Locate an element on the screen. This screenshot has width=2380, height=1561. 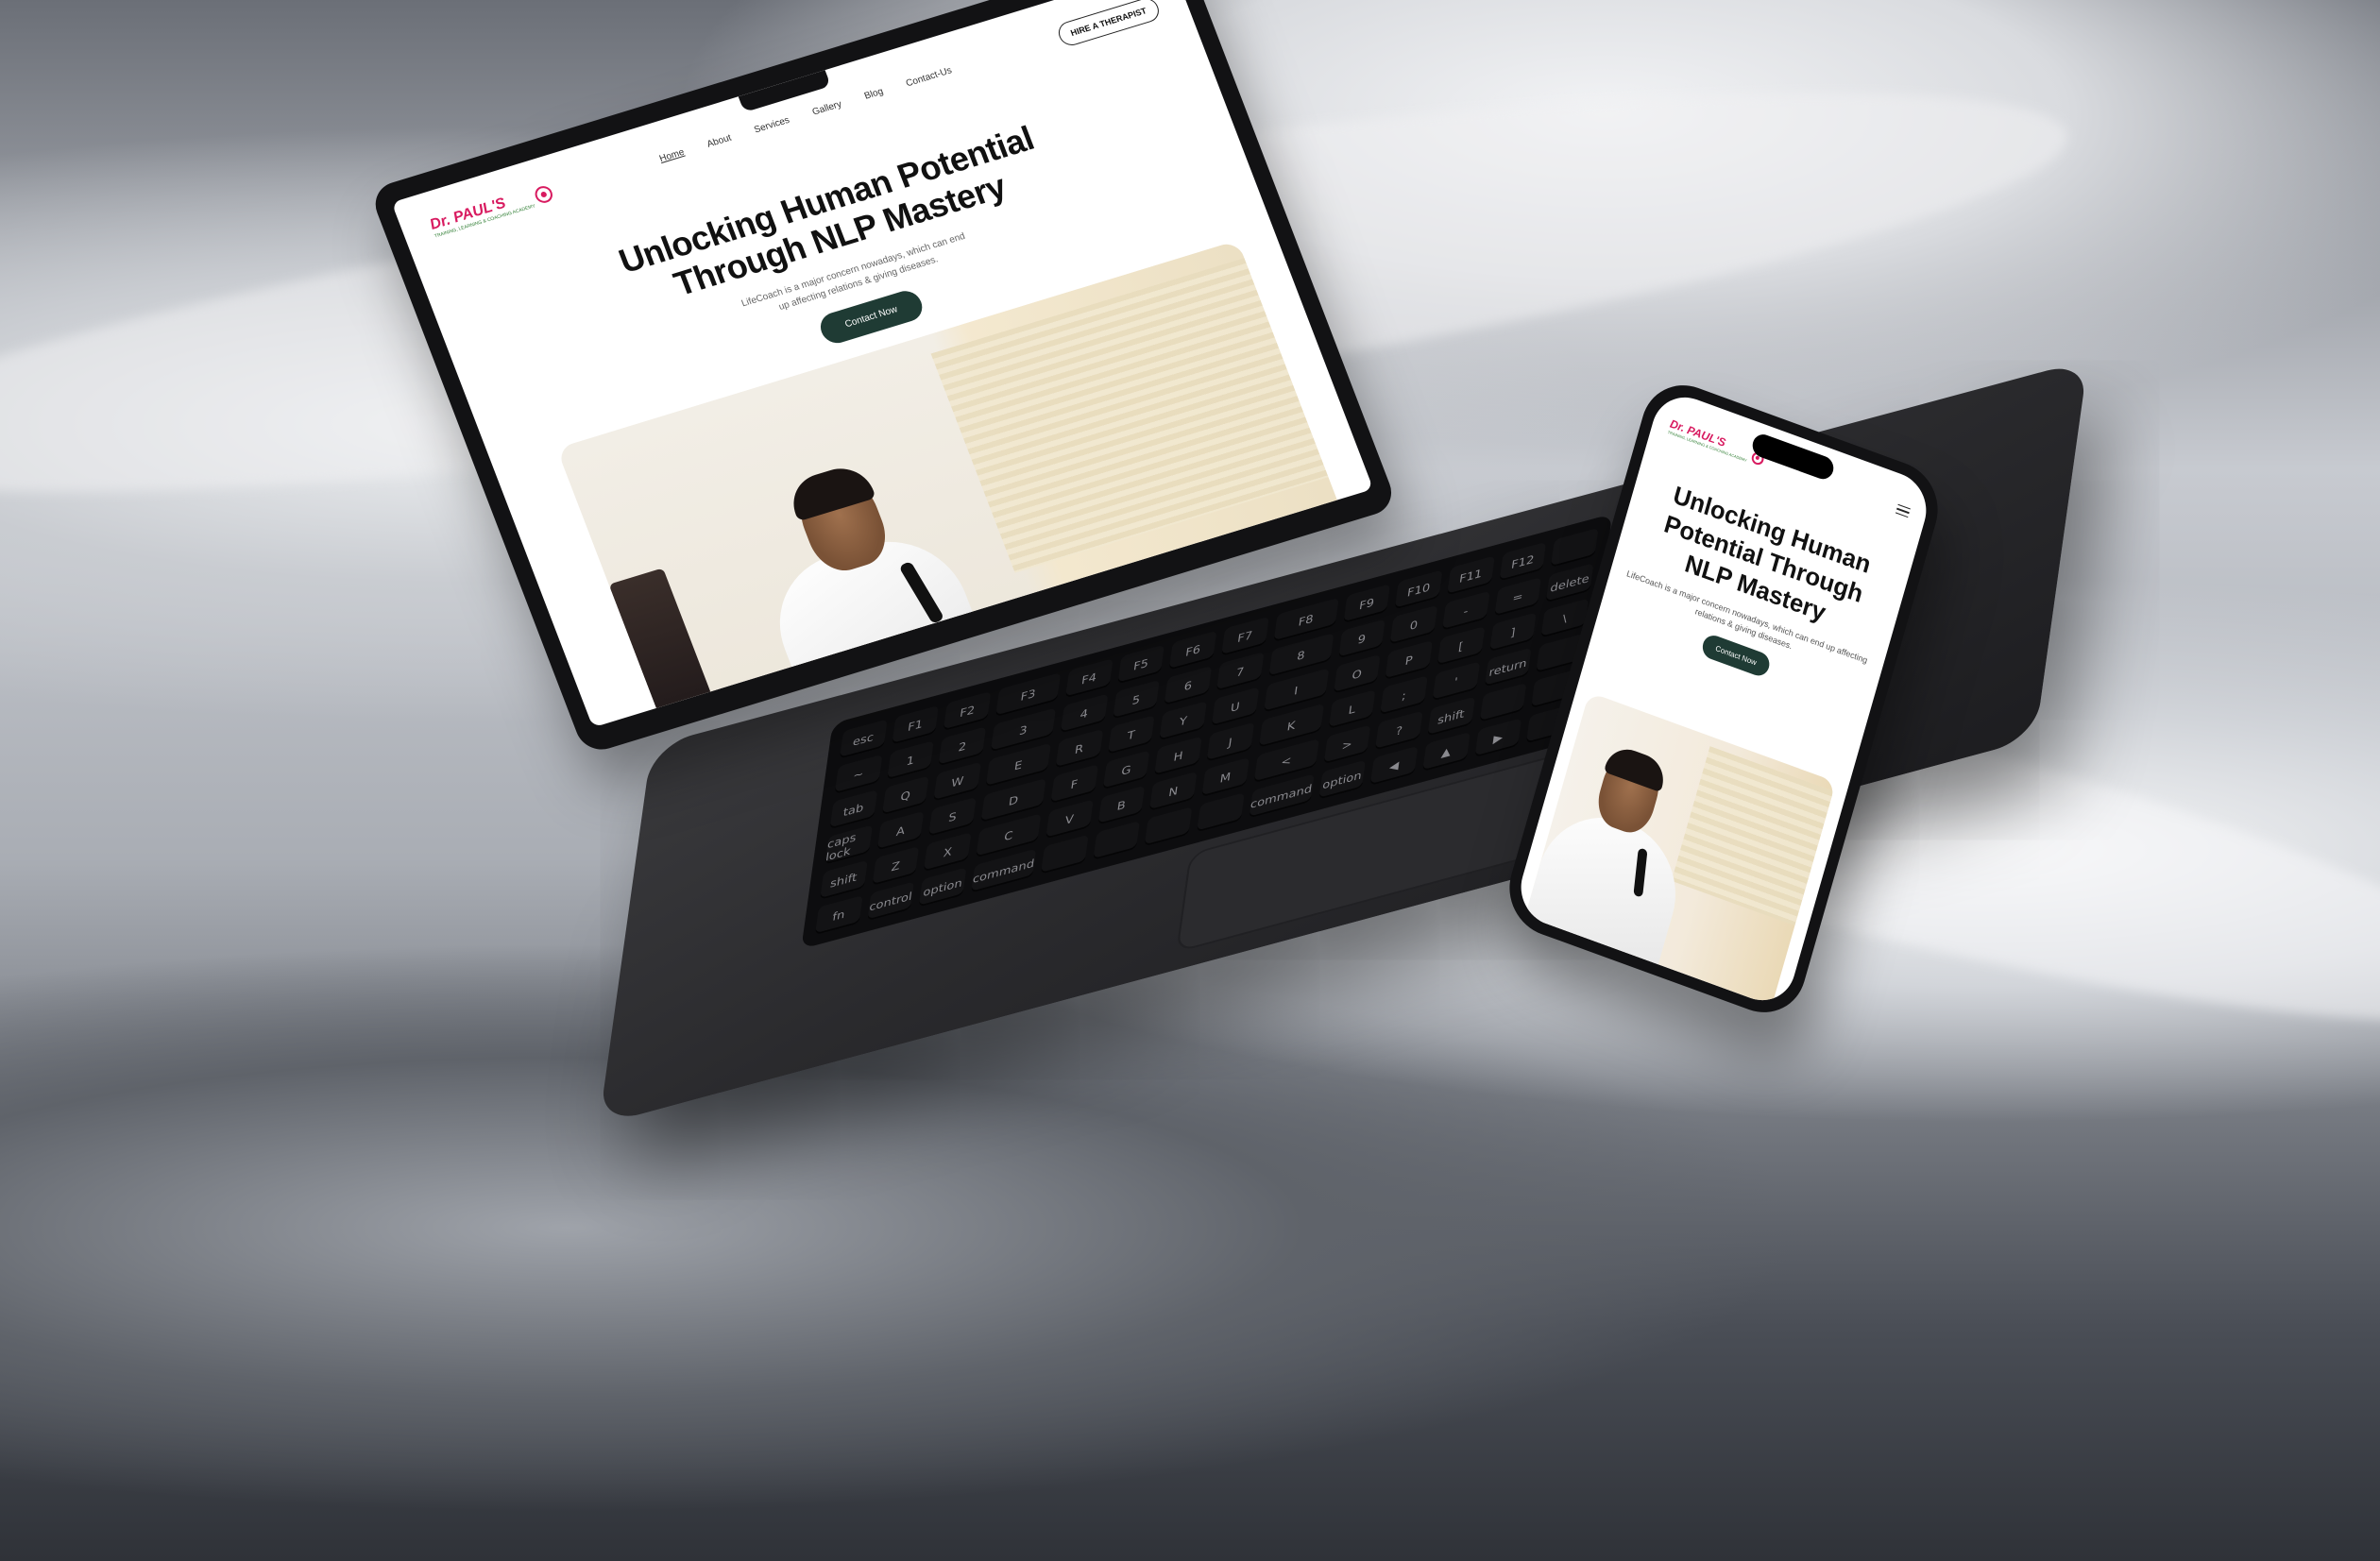
nav-item-blog: Blog is located at coordinates (874, 93).